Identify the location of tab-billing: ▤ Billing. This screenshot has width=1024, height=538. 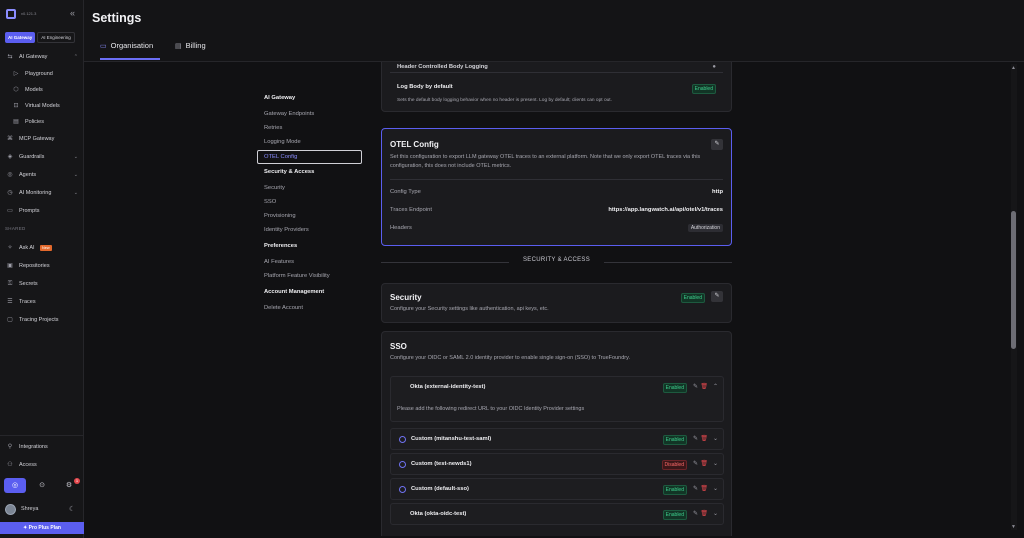
(190, 50).